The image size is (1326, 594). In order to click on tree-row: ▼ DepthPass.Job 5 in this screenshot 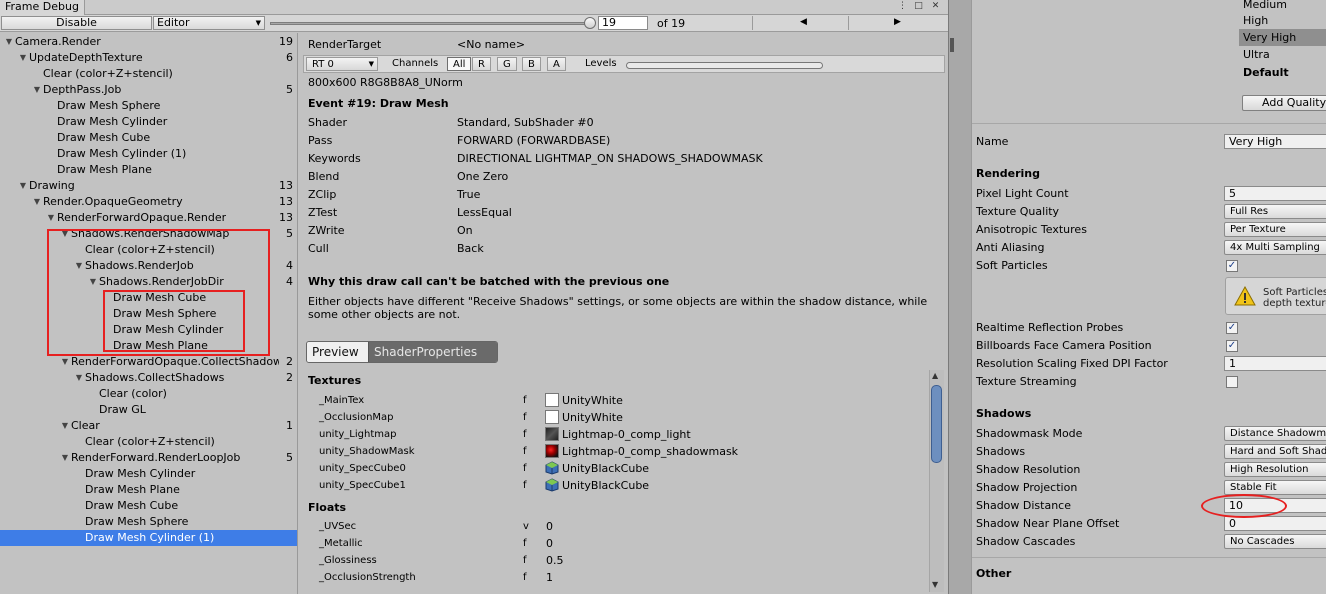, I will do `click(148, 90)`.